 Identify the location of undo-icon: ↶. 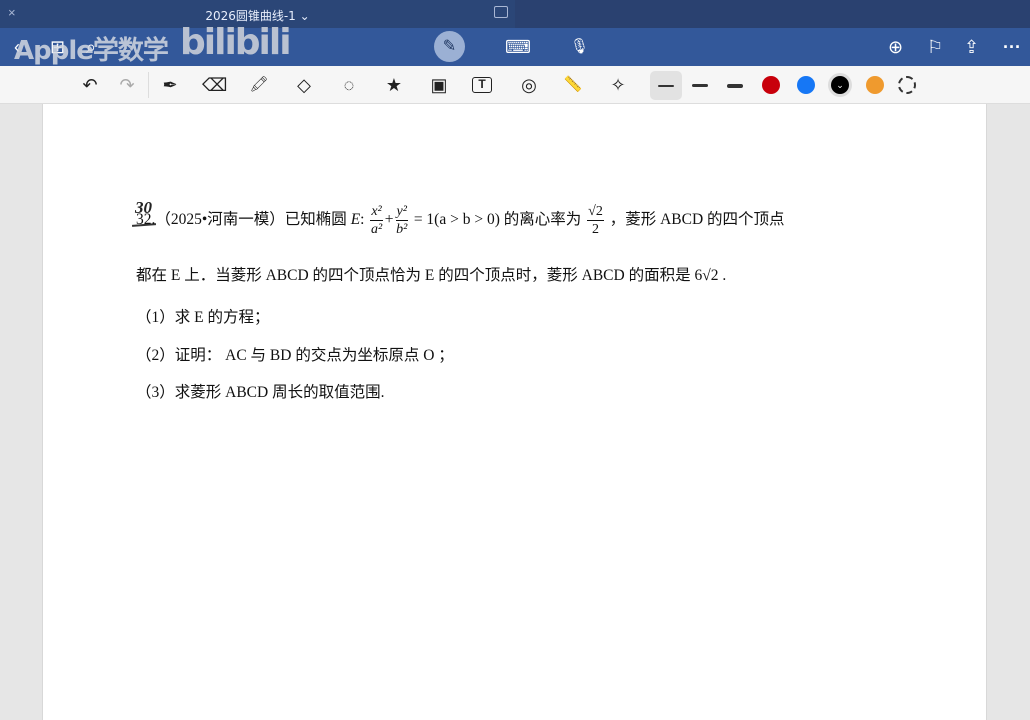
(90, 85).